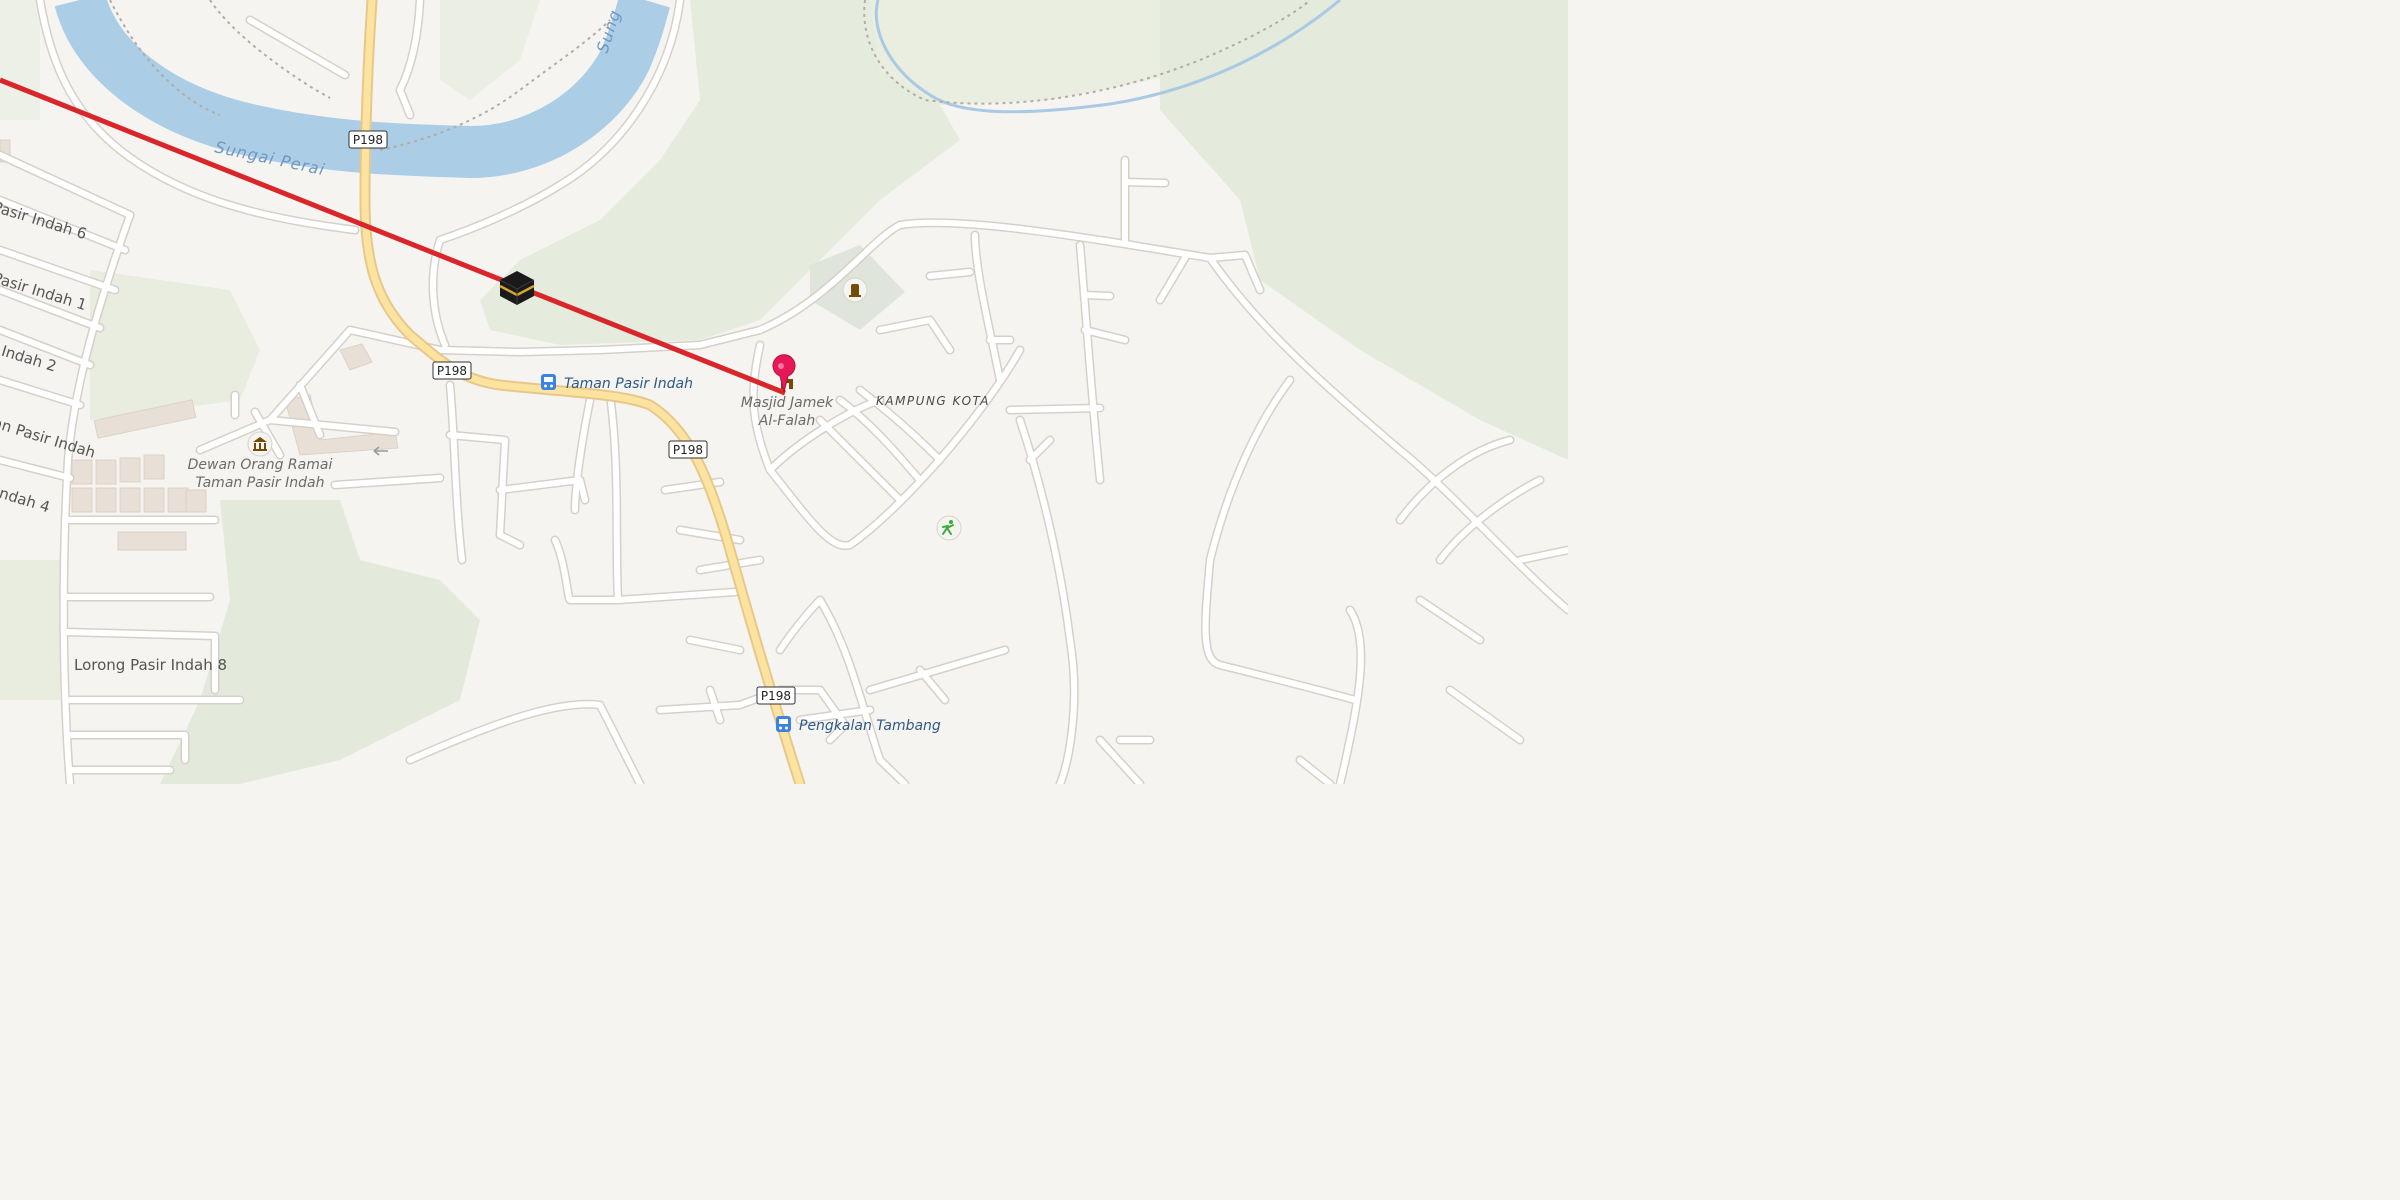 This screenshot has height=1200, width=2400. I want to click on town-hall-icon, so click(260, 444).